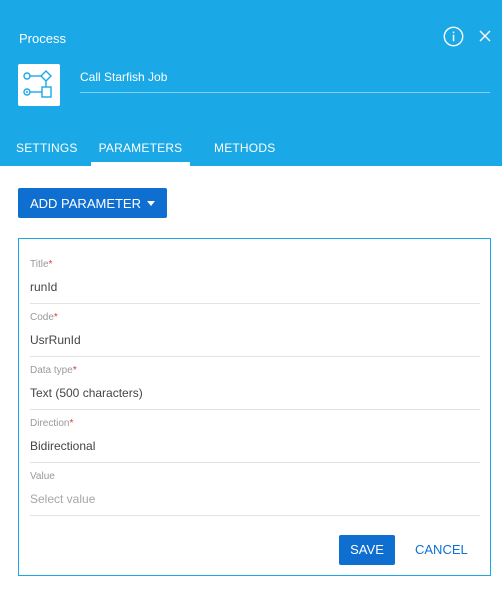 This screenshot has width=502, height=595. What do you see at coordinates (255, 389) in the screenshot?
I see `data-type-field: Data type* Text (500 characters)` at bounding box center [255, 389].